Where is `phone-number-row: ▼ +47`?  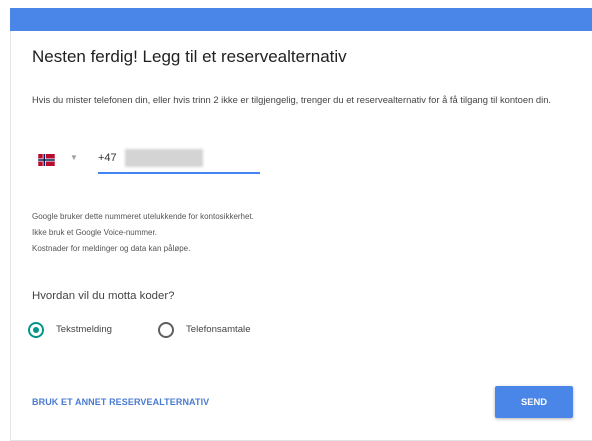
phone-number-row: ▼ +47 is located at coordinates (152, 161).